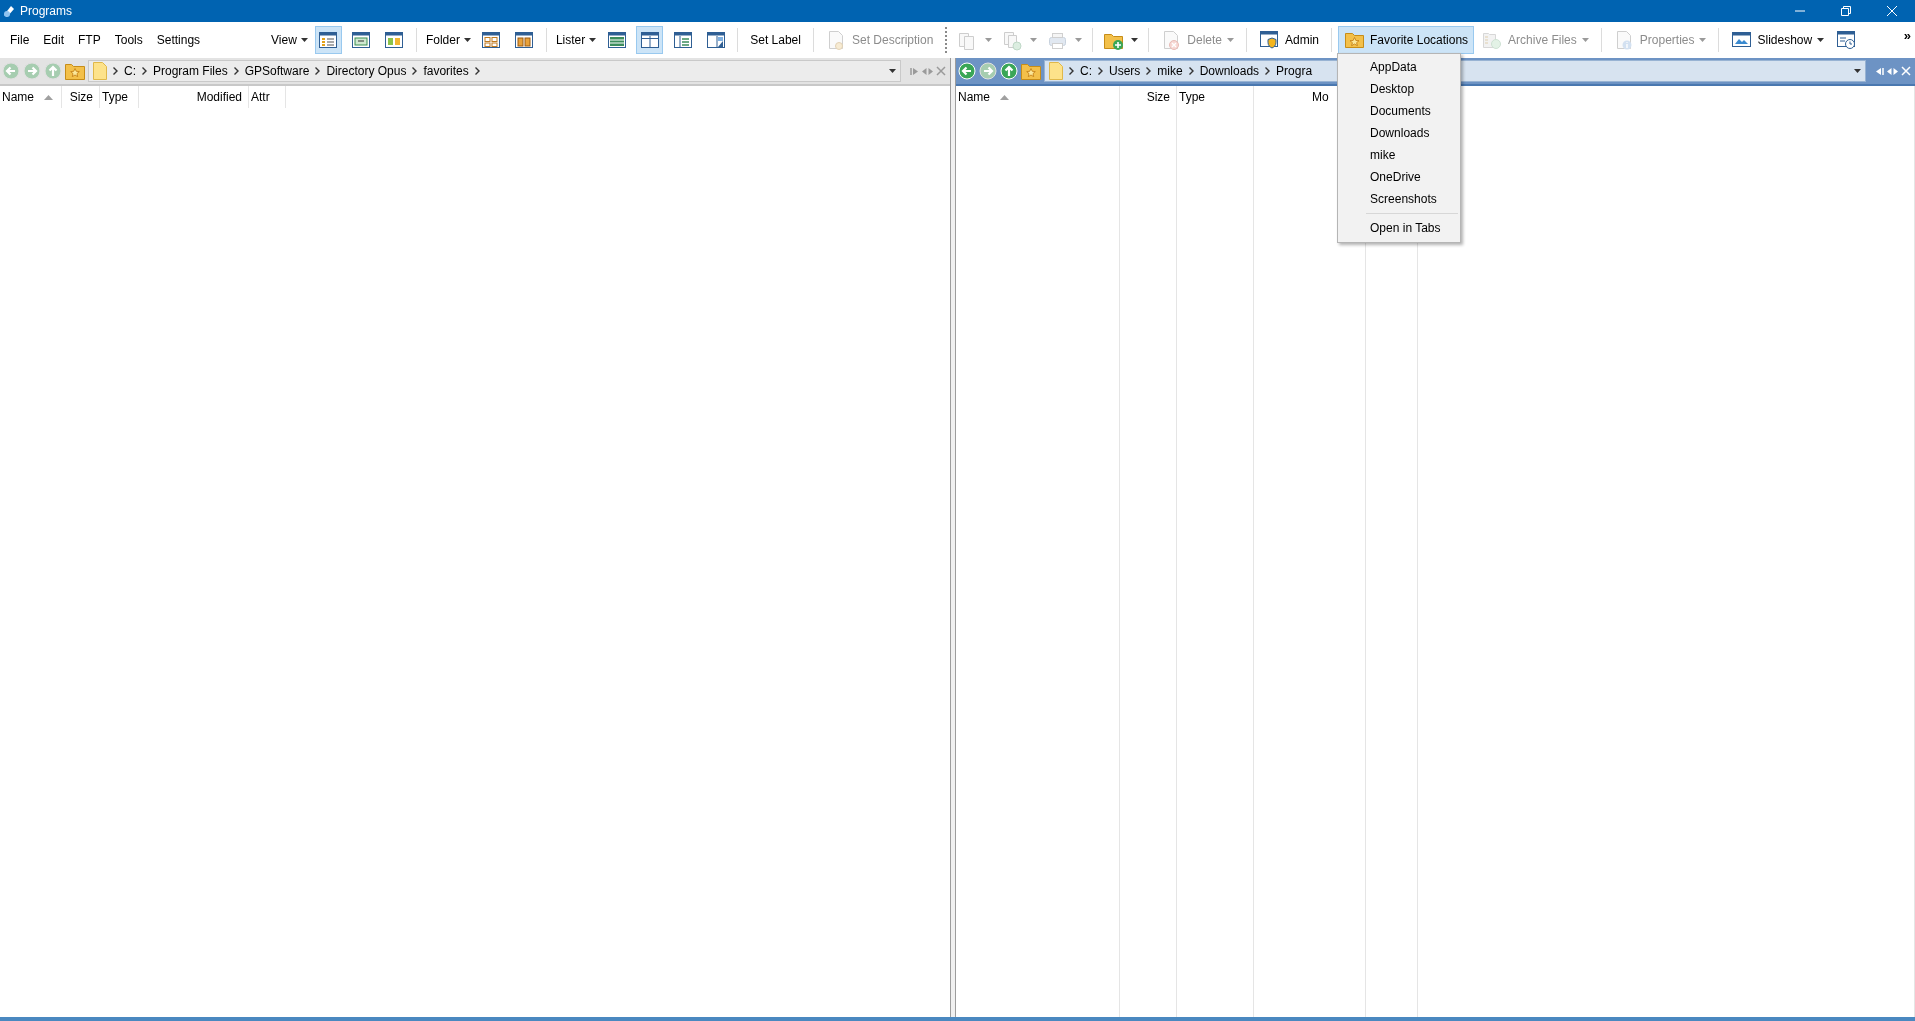 This screenshot has width=1915, height=1021. I want to click on dropdown-button: Folder, so click(448, 40).